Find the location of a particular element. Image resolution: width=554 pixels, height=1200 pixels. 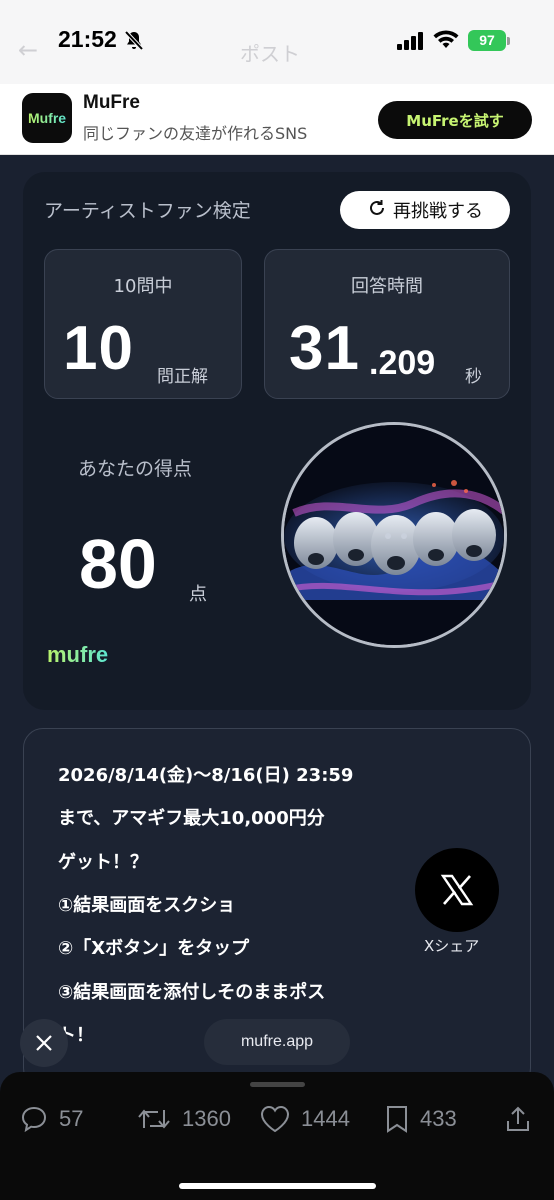

close-button is located at coordinates (44, 1043).